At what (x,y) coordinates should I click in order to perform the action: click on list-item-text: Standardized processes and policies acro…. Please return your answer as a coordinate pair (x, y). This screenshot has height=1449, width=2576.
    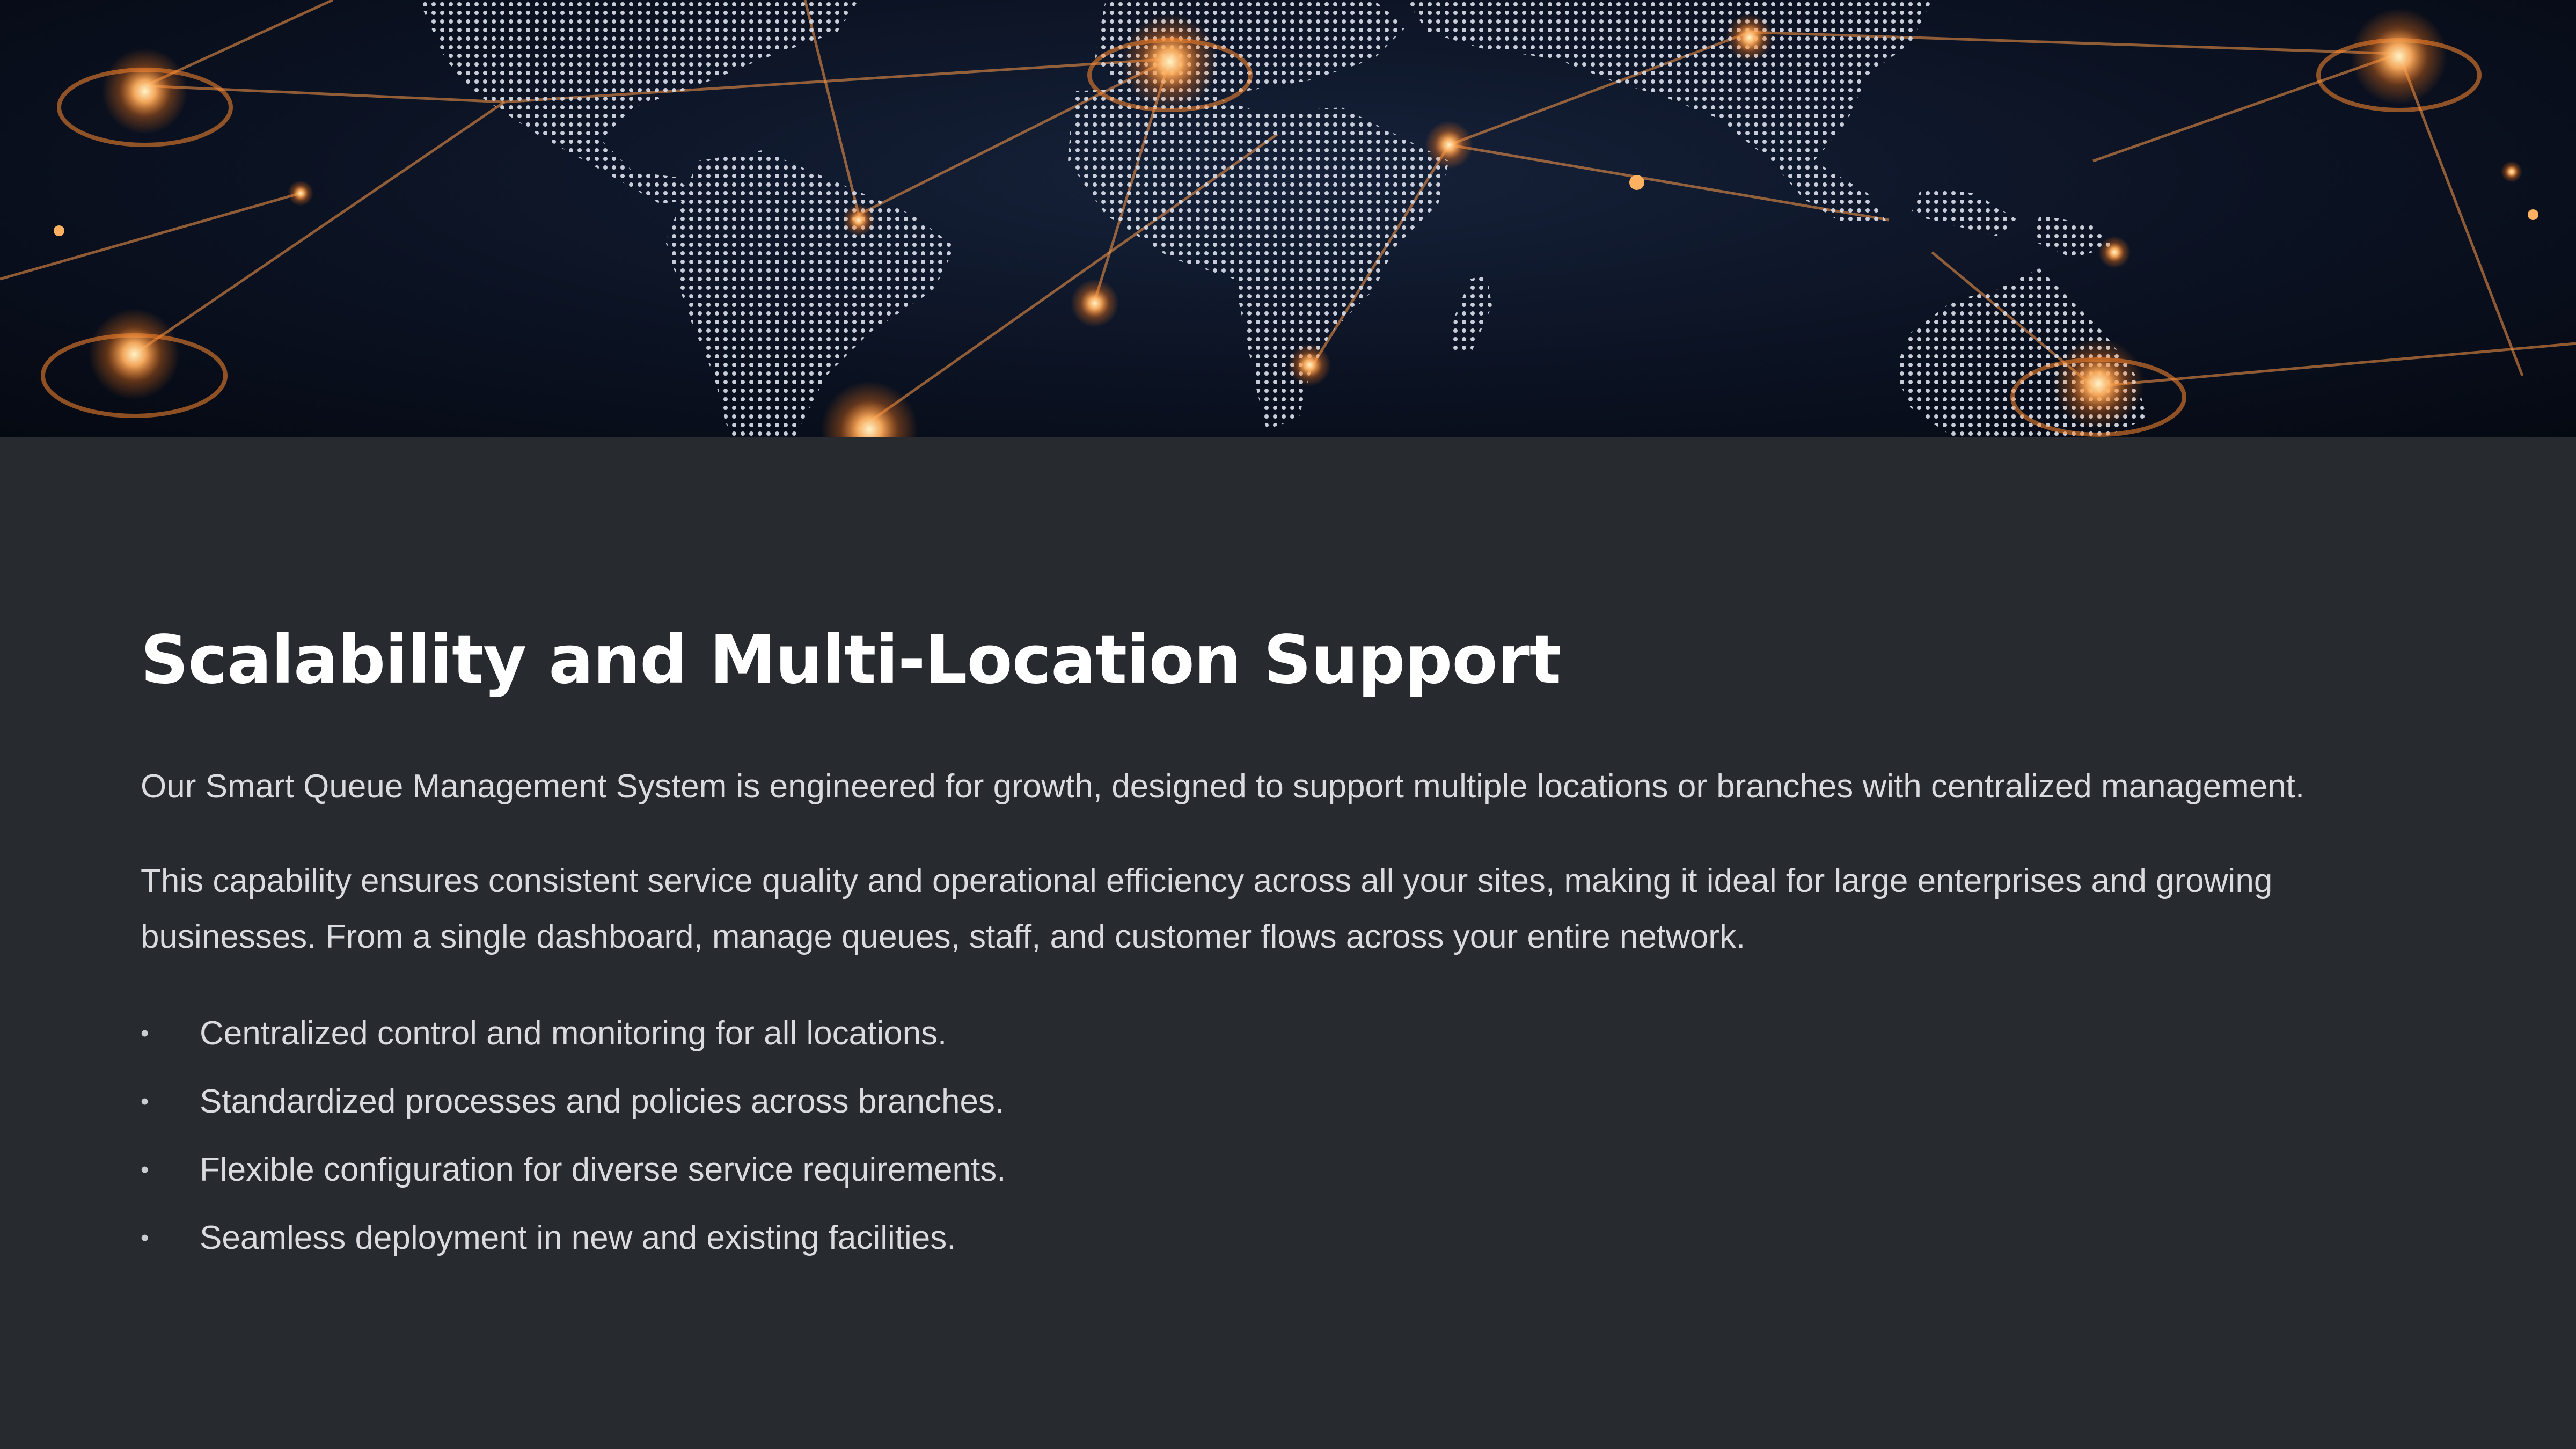
    Looking at the image, I should click on (602, 1101).